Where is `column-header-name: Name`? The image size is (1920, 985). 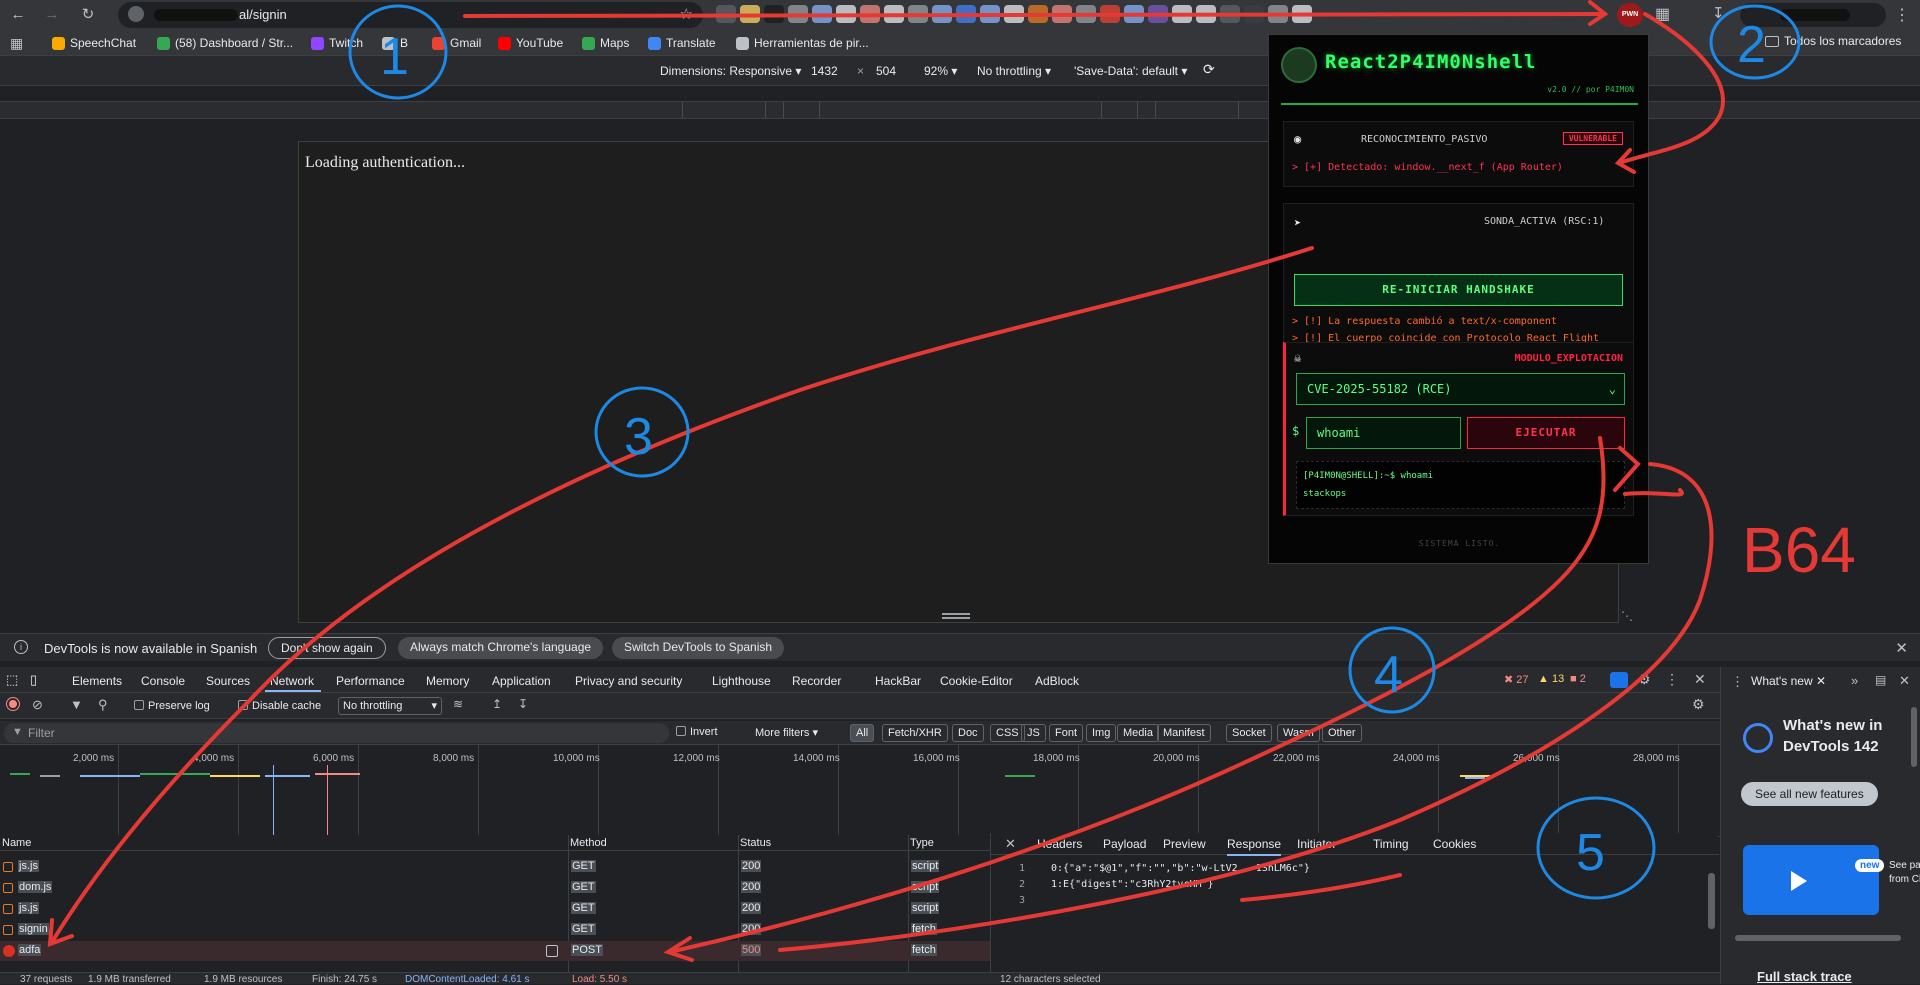
column-header-name: Name is located at coordinates (284, 843).